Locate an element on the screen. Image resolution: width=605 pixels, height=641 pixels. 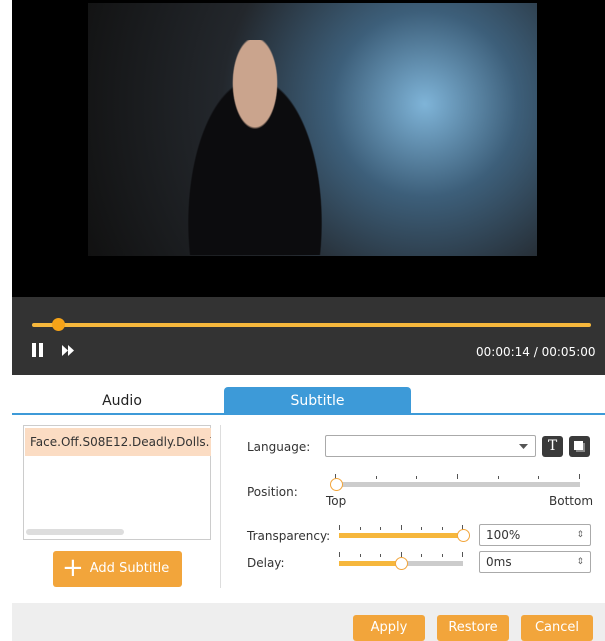
horizontal-scrollbar is located at coordinates (75, 532).